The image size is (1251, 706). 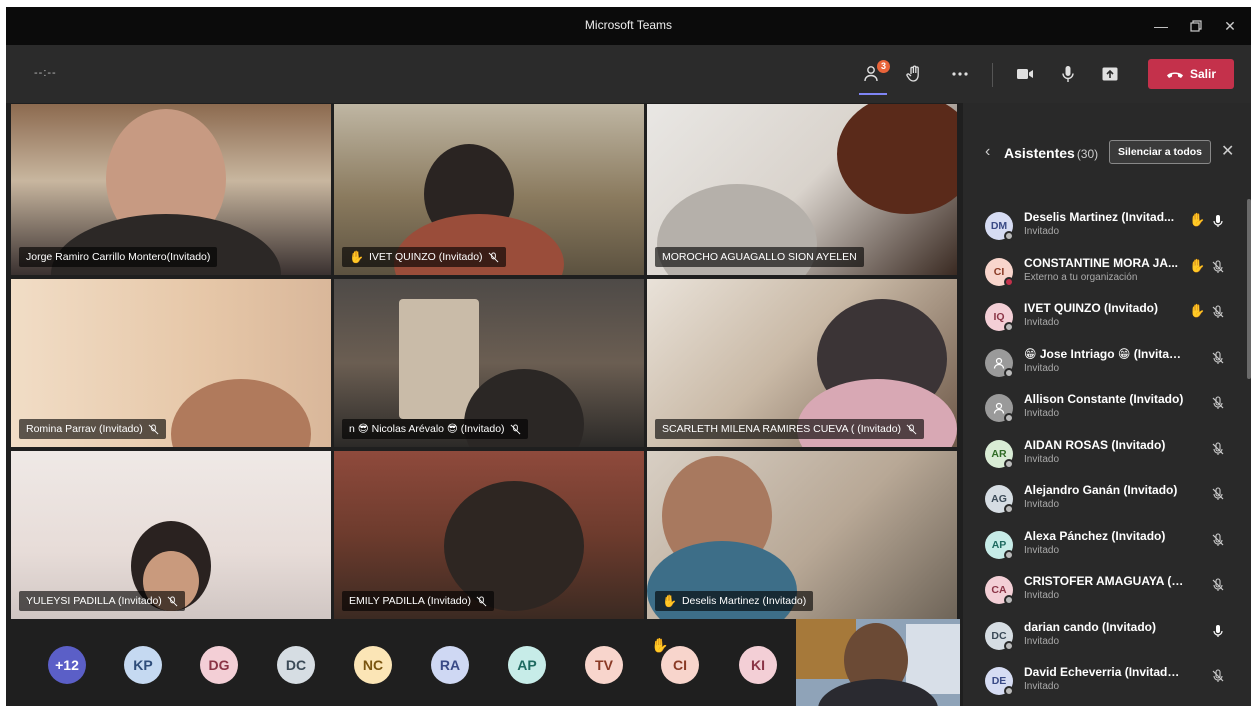 I want to click on participant-name: AIDAN ROSAS (Invitado), so click(x=1095, y=444).